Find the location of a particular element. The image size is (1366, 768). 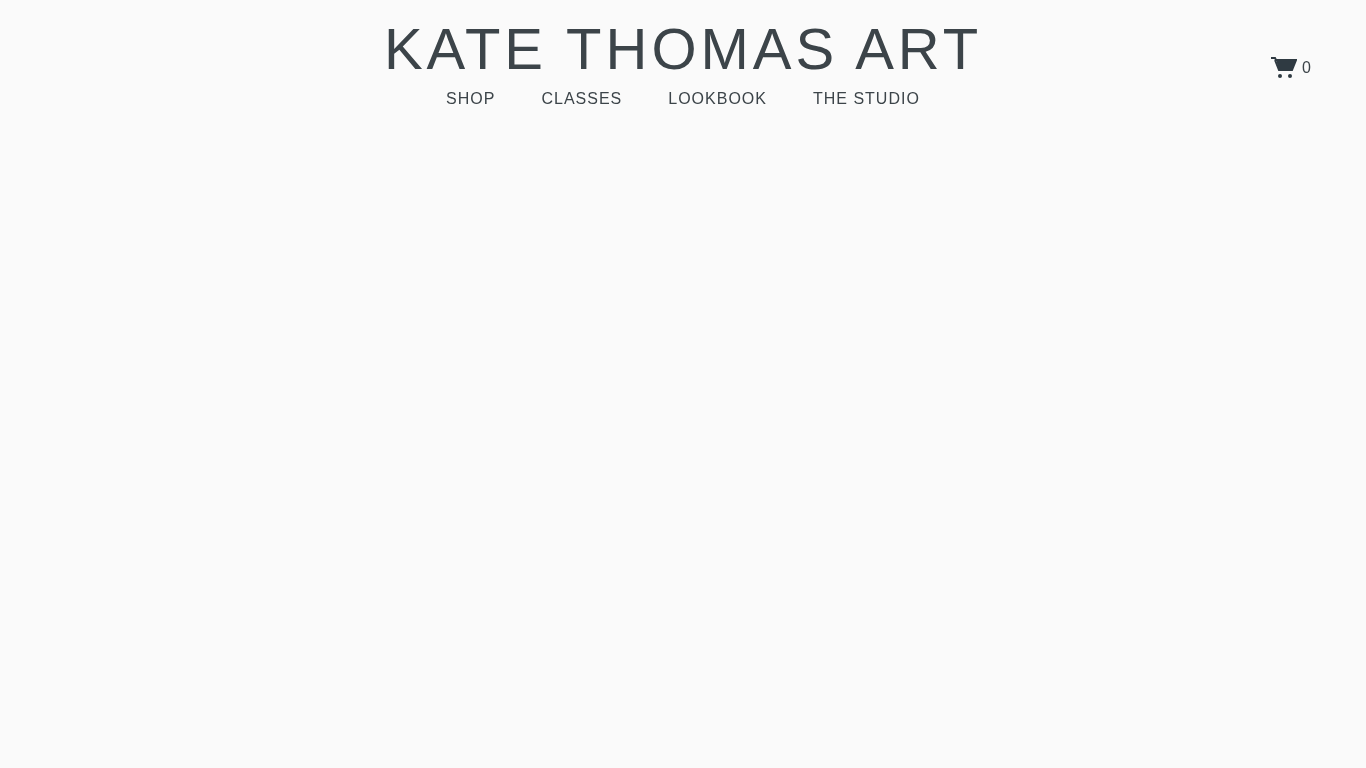

nav-link: LOOKBOOK is located at coordinates (717, 99).